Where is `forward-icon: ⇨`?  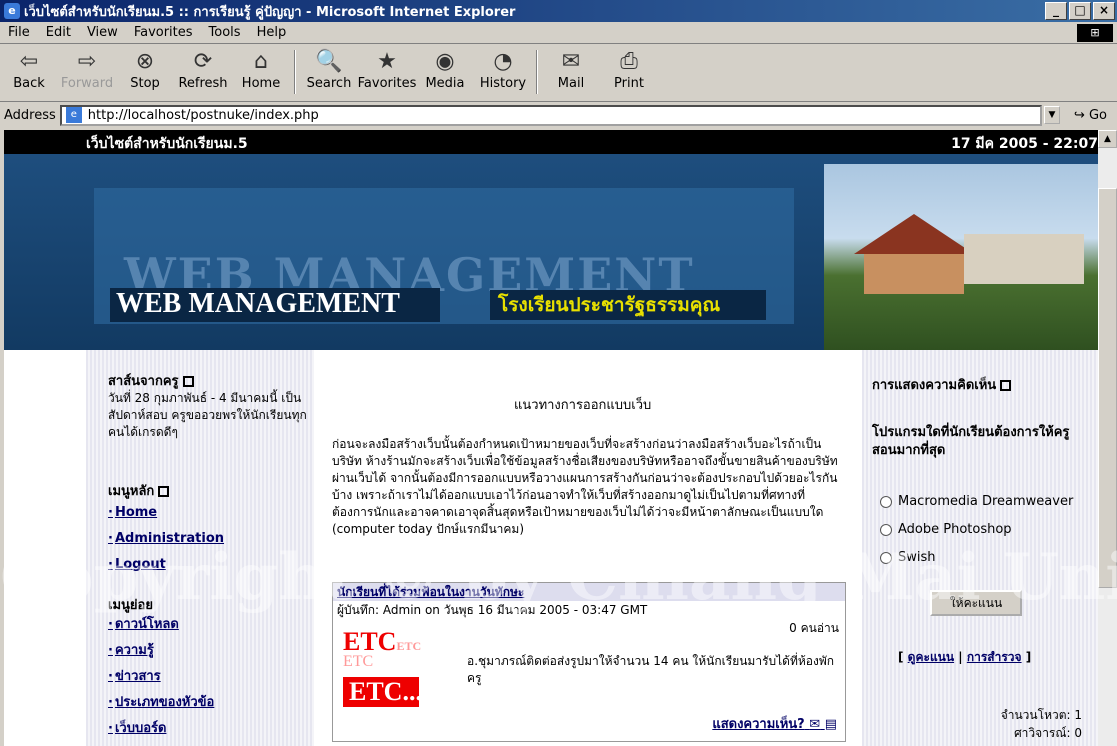 forward-icon: ⇨ is located at coordinates (87, 61).